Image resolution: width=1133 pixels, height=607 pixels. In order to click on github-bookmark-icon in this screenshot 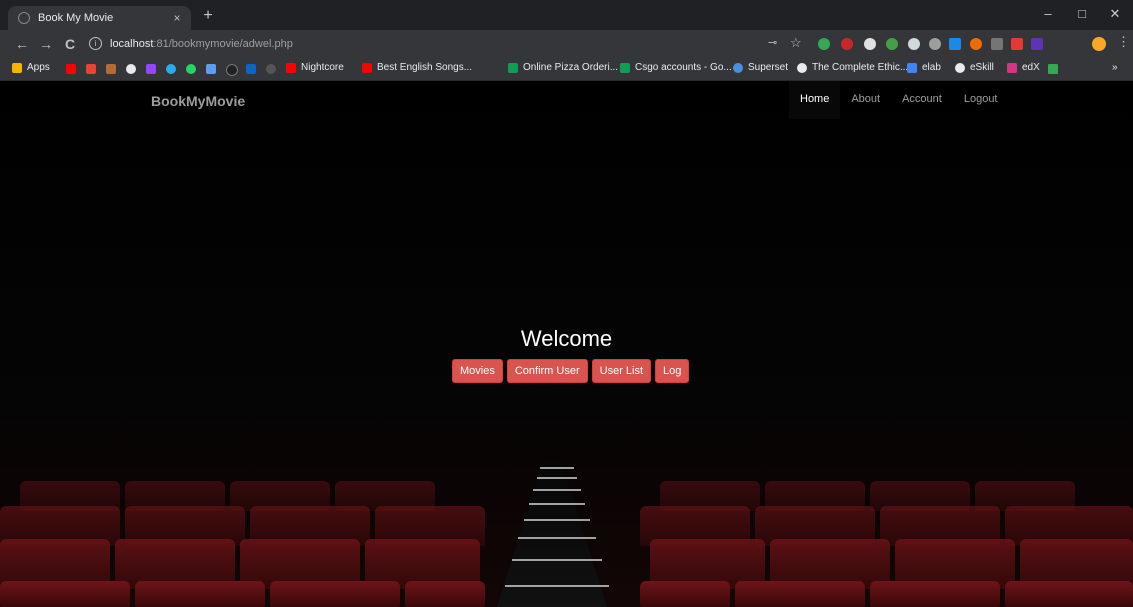, I will do `click(232, 70)`.